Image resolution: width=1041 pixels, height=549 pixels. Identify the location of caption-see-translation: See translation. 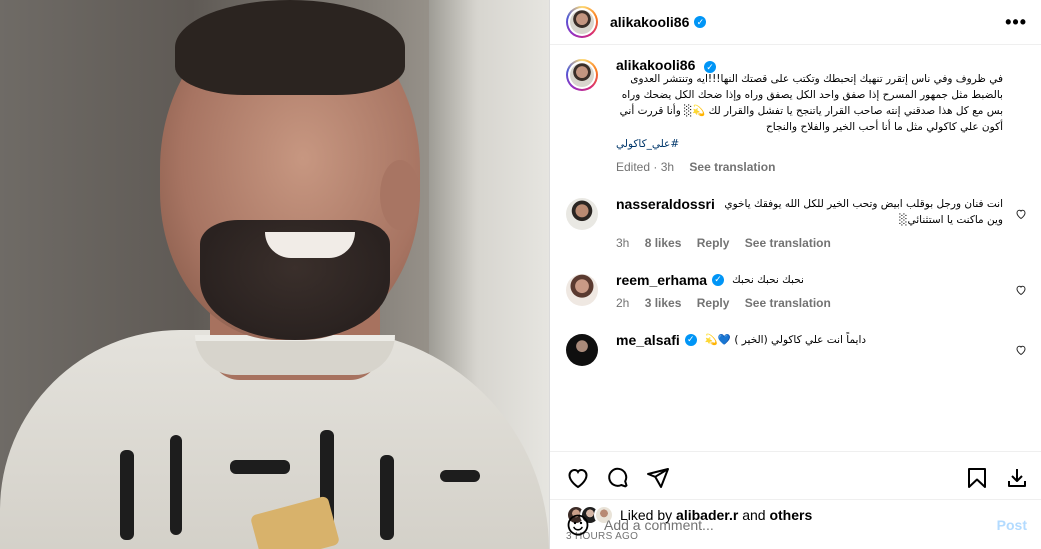
(732, 167).